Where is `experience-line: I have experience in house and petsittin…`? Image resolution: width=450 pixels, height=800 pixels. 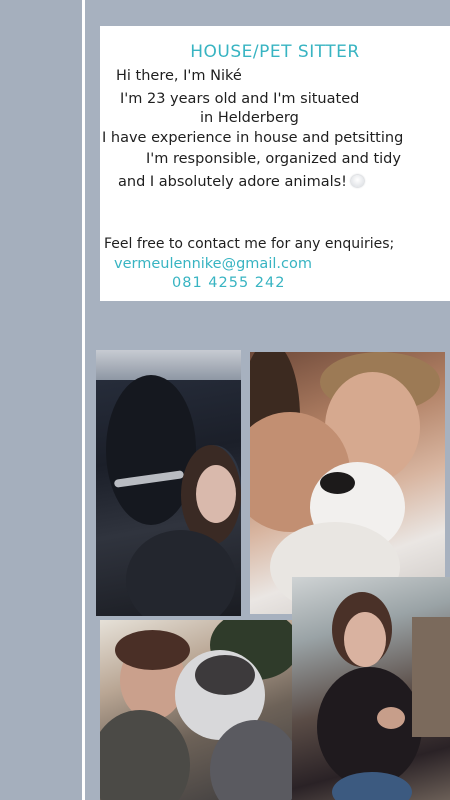 experience-line: I have experience in house and petsittin… is located at coordinates (253, 138).